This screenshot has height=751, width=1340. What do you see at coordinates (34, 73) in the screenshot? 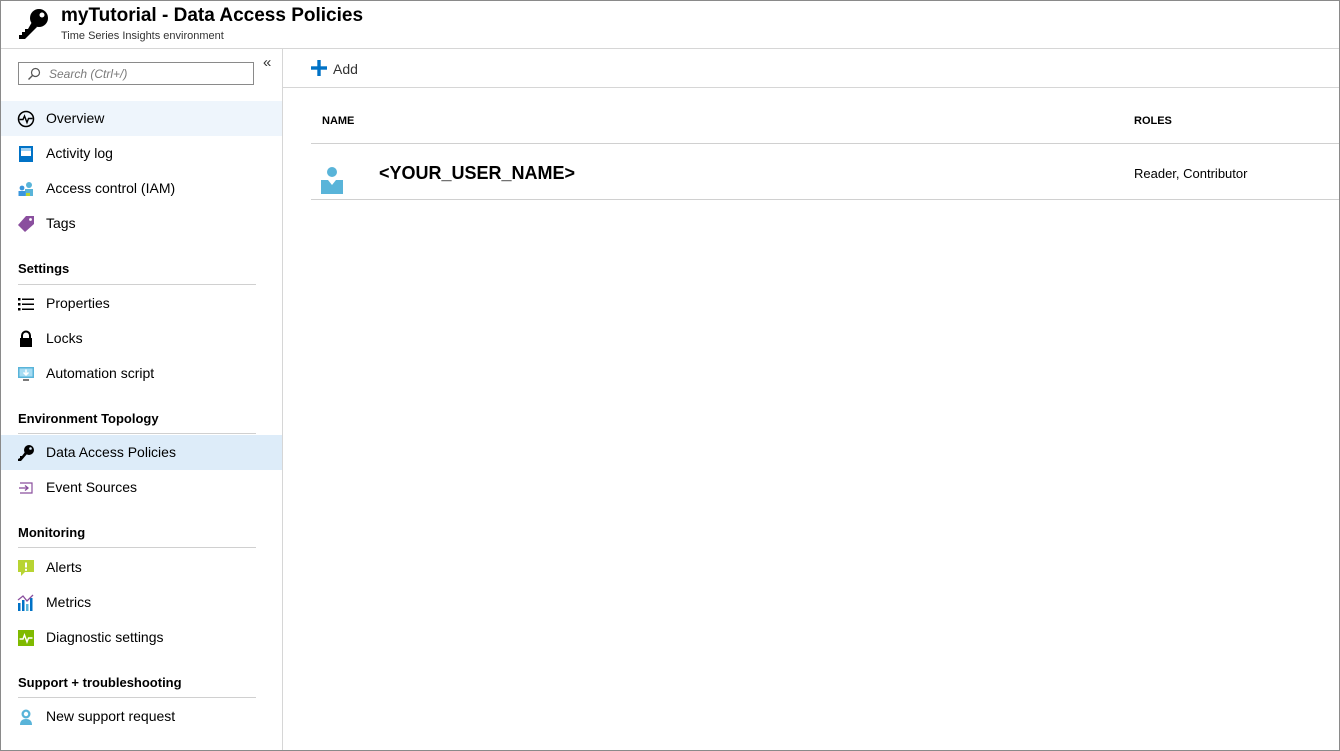
I see `search-icon` at bounding box center [34, 73].